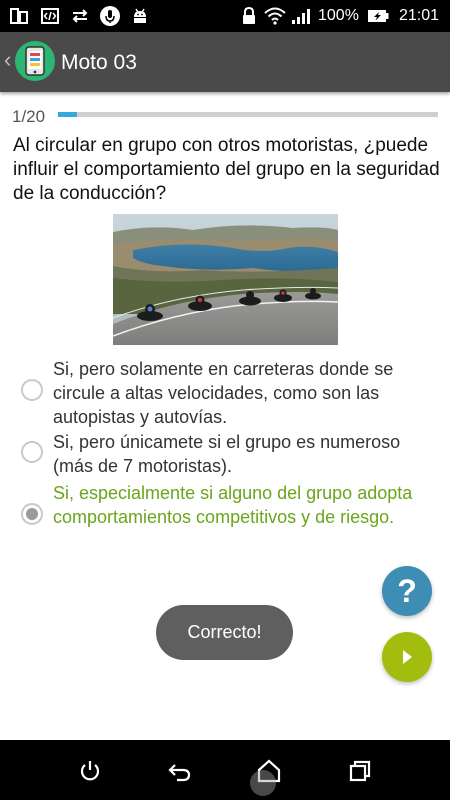  Describe the element at coordinates (110, 16) in the screenshot. I see `microphone-icon` at that location.